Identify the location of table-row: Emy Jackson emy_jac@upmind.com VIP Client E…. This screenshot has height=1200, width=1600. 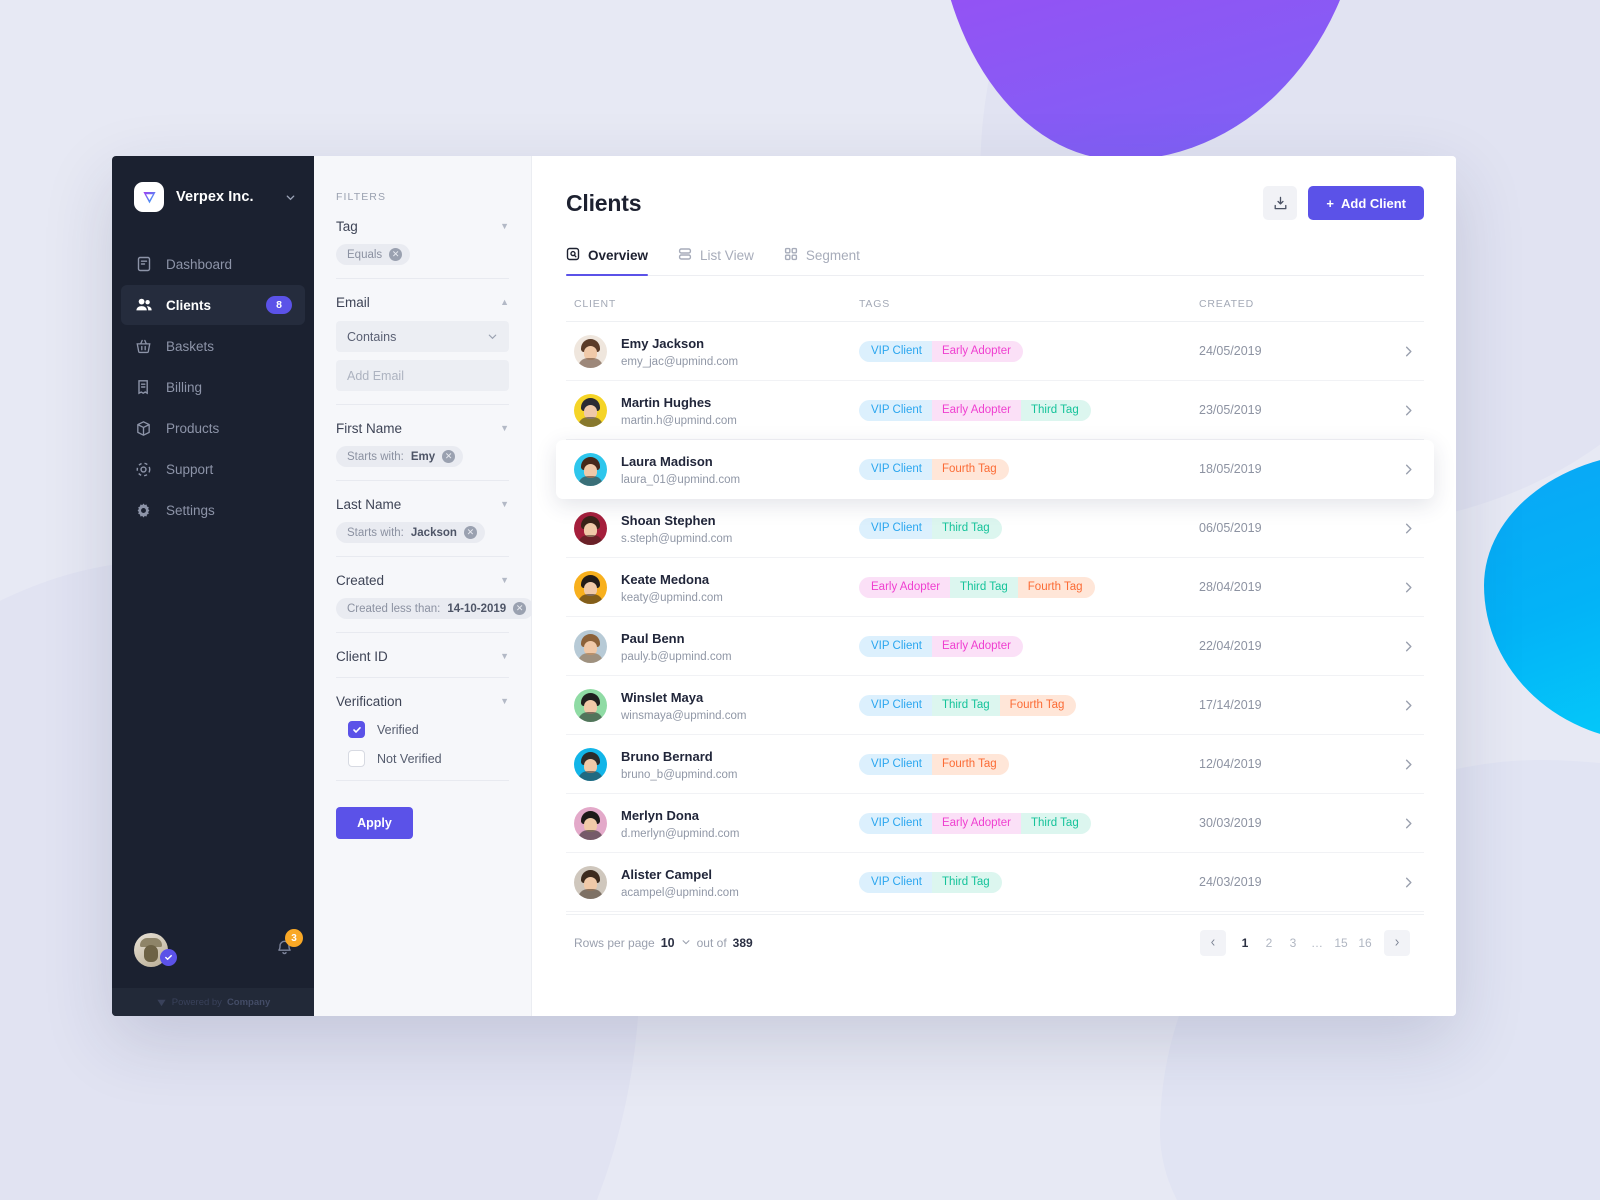
(995, 351).